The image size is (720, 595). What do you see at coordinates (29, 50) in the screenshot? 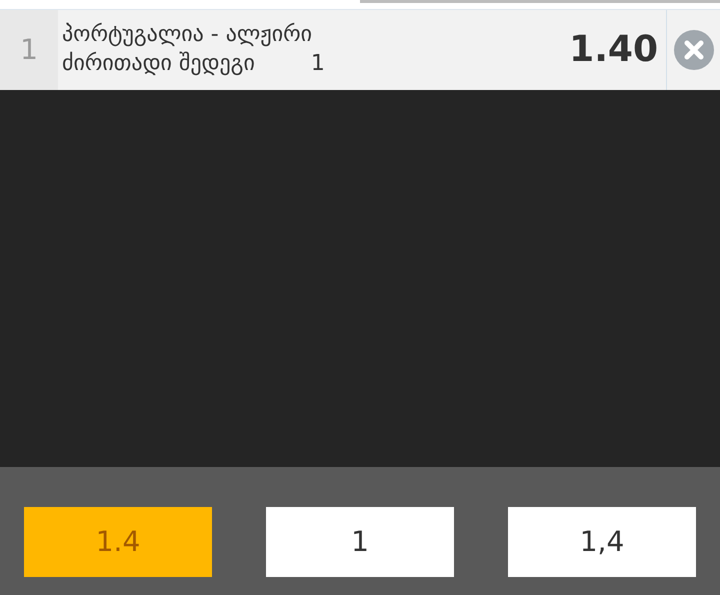
I see `bet-number: 1` at bounding box center [29, 50].